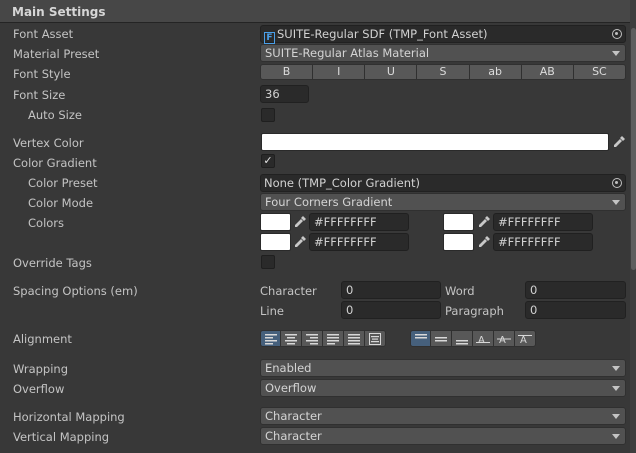  What do you see at coordinates (272, 311) in the screenshot?
I see `spacing-line-label: Line` at bounding box center [272, 311].